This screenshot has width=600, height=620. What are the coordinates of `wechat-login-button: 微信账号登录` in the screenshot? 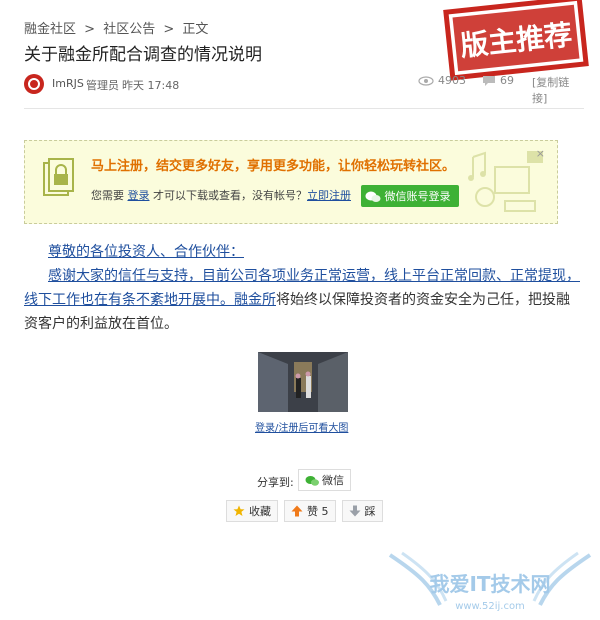 It's located at (409, 196).